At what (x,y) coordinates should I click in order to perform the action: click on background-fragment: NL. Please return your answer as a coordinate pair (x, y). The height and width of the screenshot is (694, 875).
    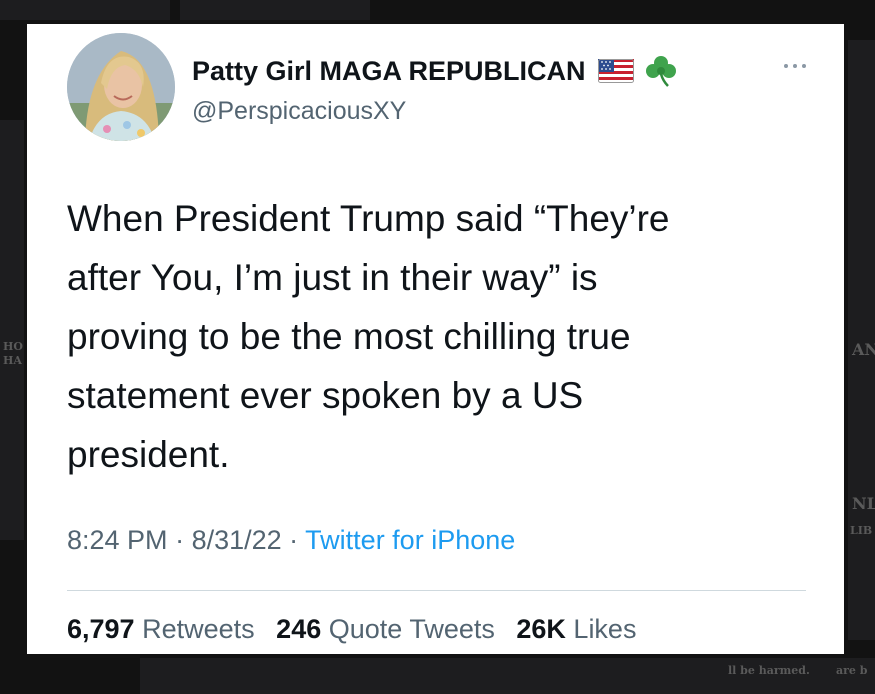
    Looking at the image, I should click on (863, 503).